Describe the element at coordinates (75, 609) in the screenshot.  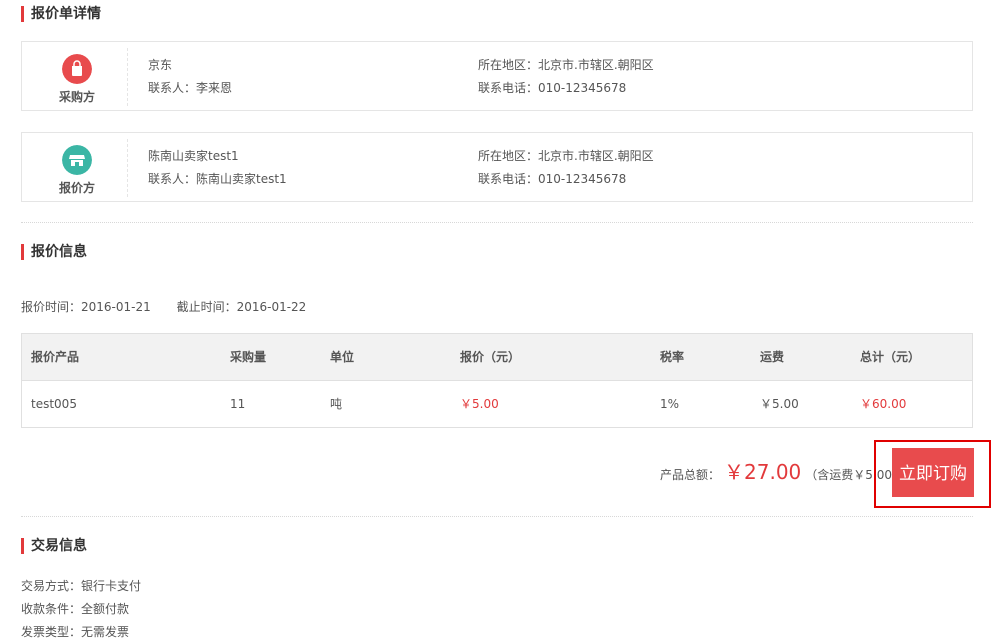
I see `payment-terms: 收款条件：全额付款` at that location.